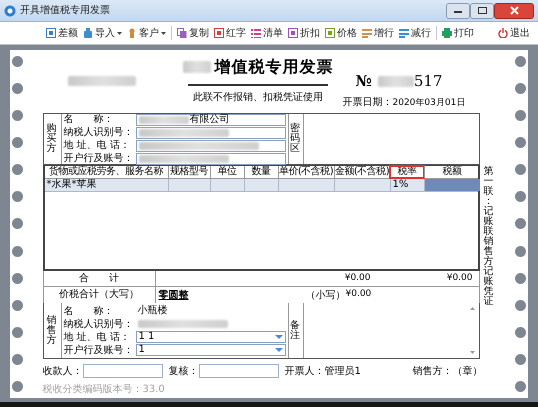  I want to click on column-header: 货物或应税劳务、服务名称, so click(106, 172).